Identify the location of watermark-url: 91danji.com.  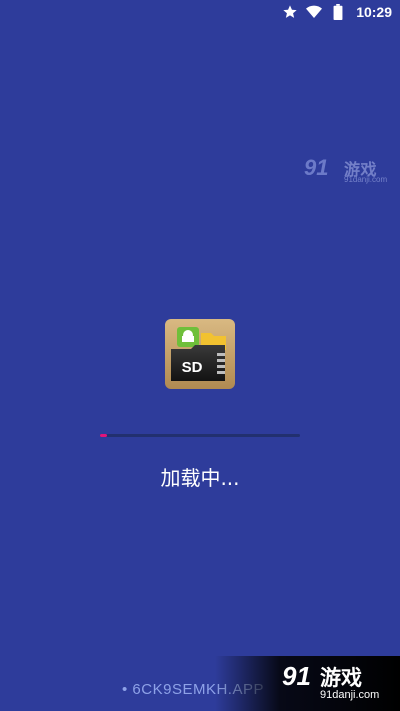
(366, 179).